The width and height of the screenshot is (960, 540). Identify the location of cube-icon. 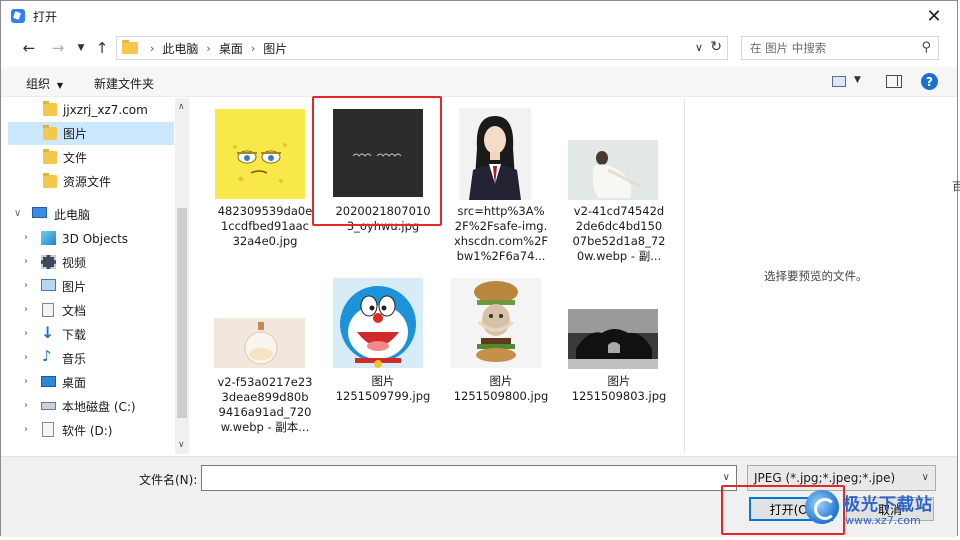
(48, 238).